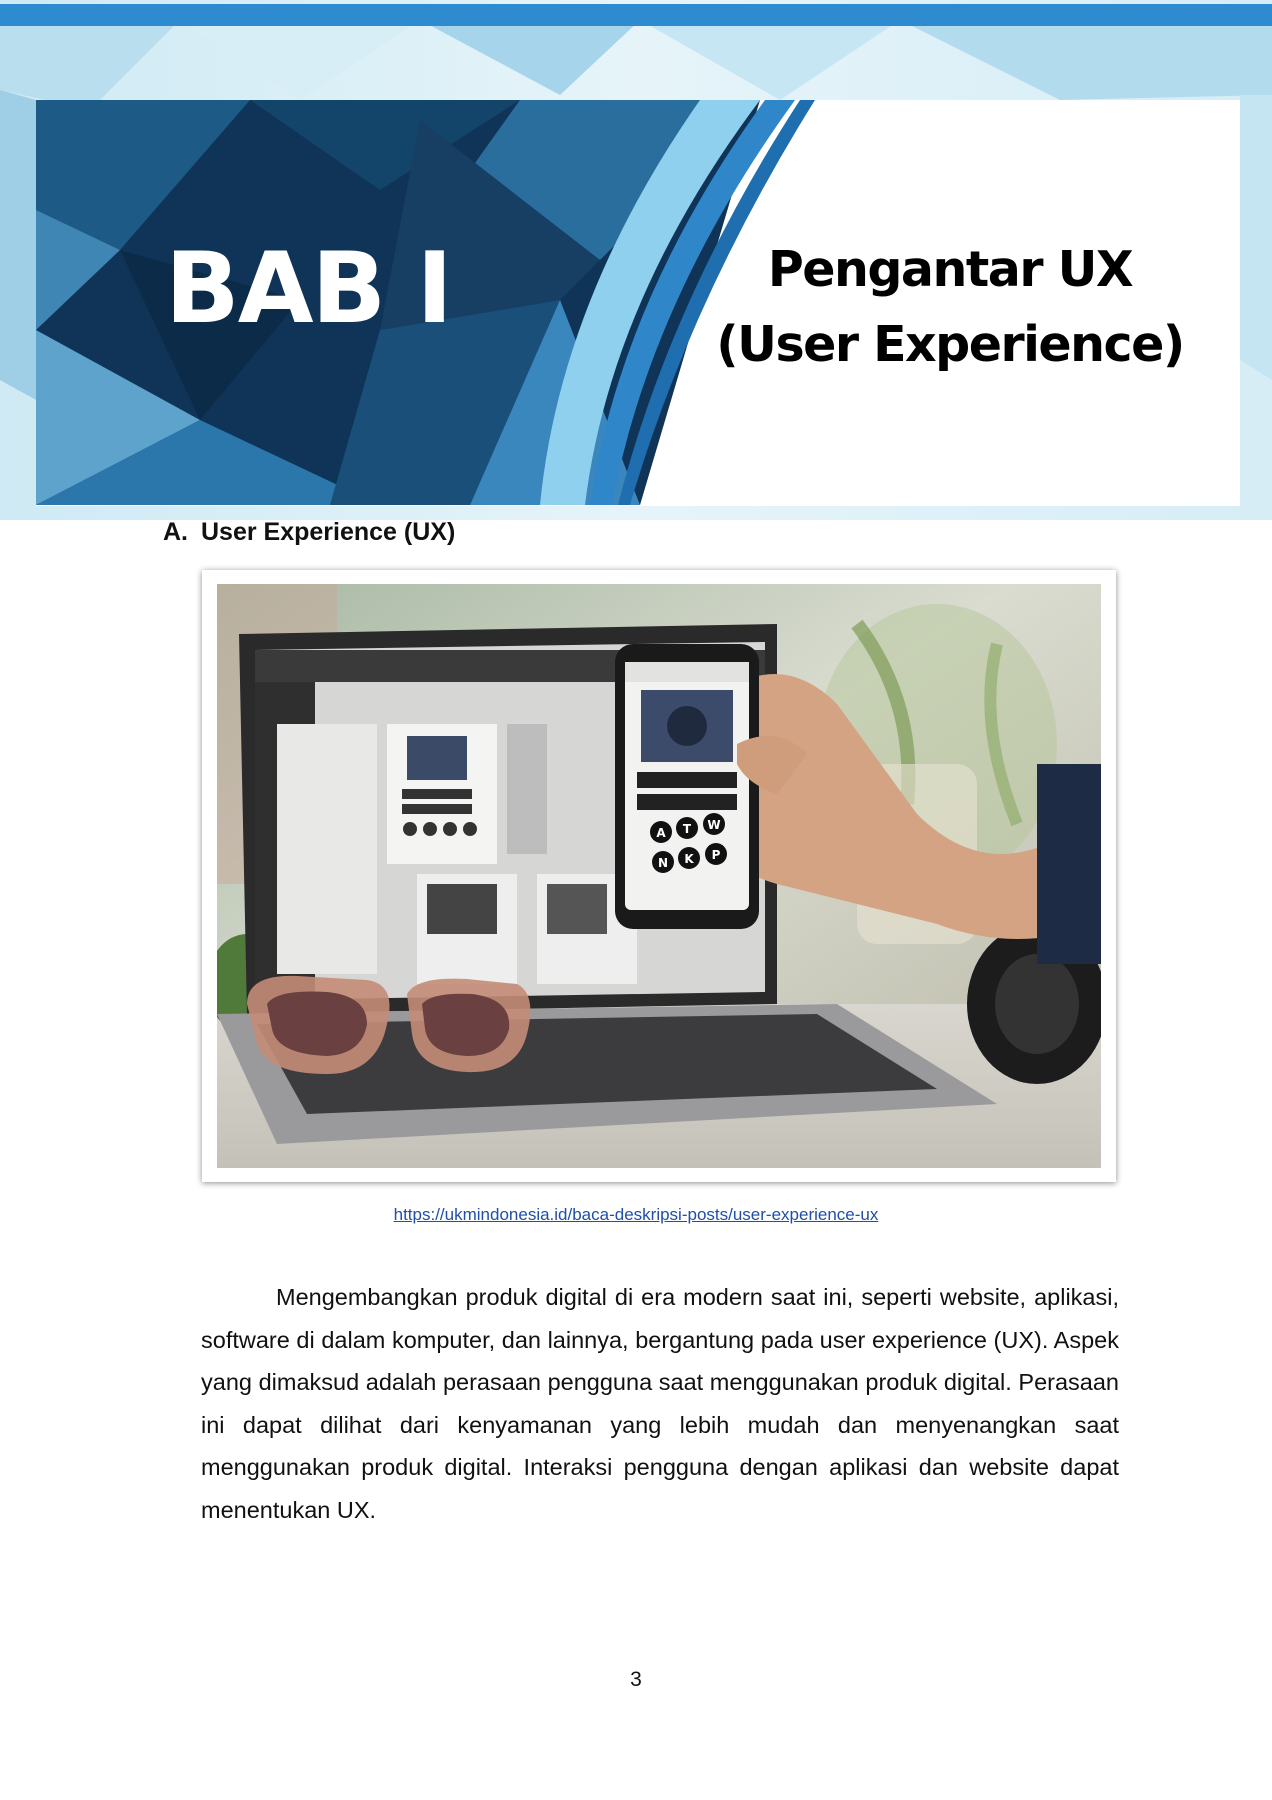 The width and height of the screenshot is (1272, 1800). Describe the element at coordinates (175, 532) in the screenshot. I see `section-letter: A.` at that location.